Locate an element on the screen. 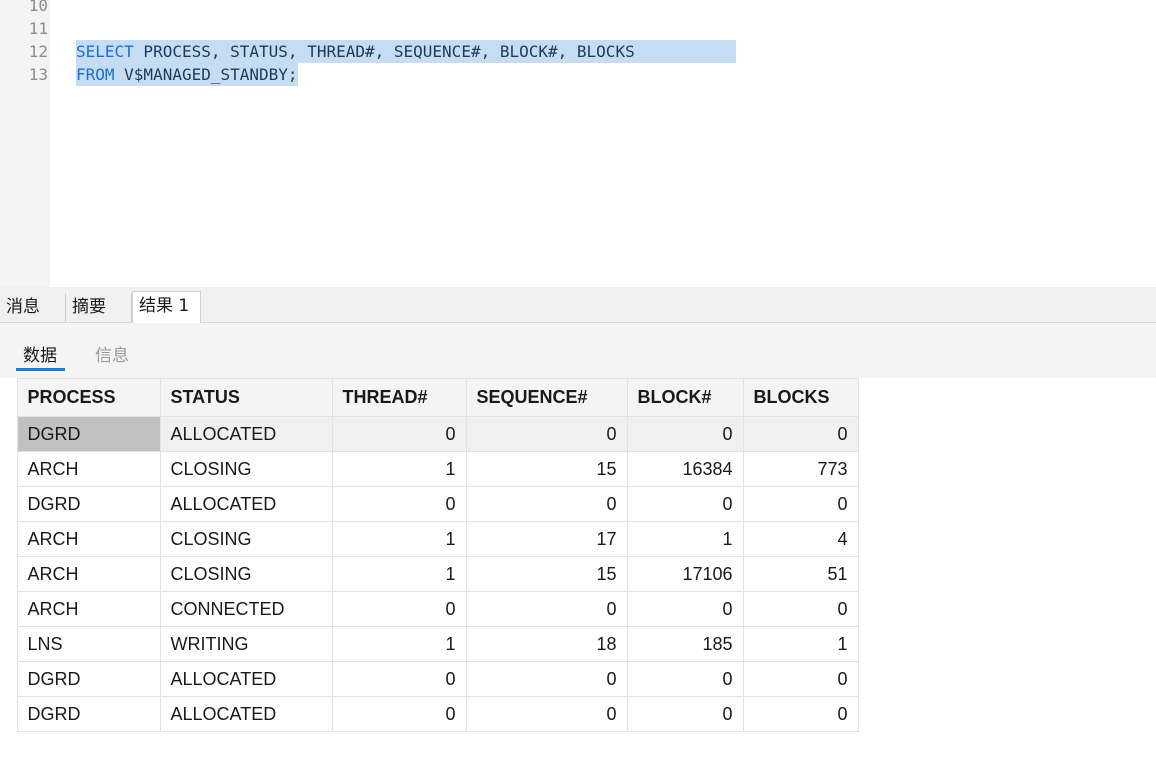  cell-blocks: 4 is located at coordinates (800, 539).